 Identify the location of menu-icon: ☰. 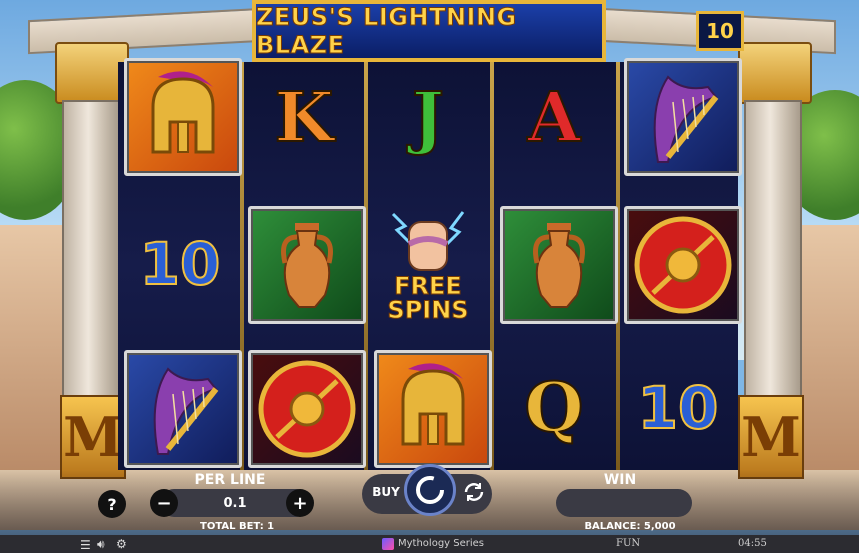
(85, 545).